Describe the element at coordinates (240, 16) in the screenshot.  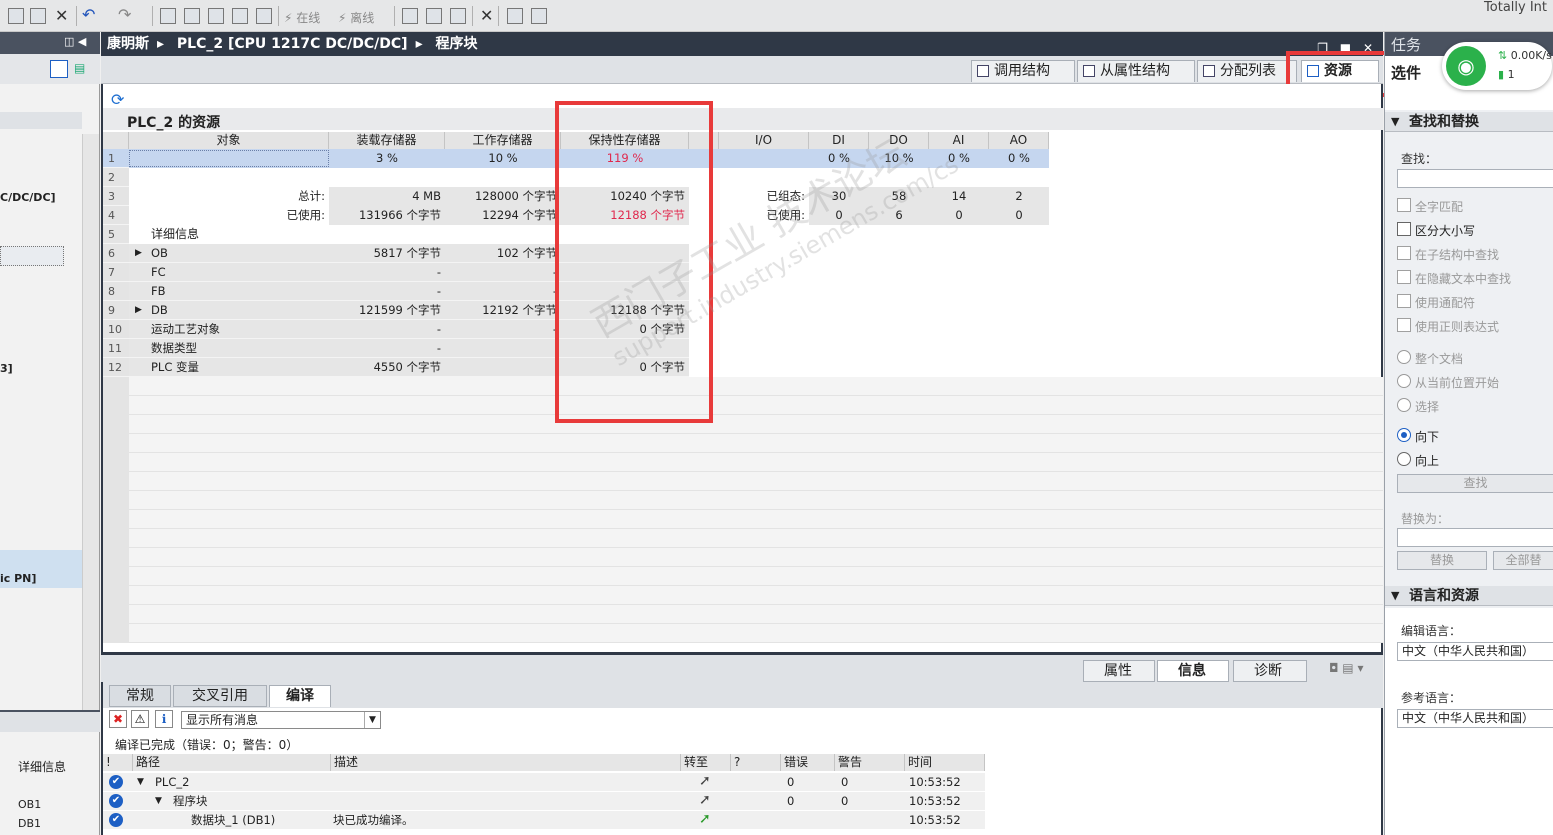
I see `save-icon` at that location.